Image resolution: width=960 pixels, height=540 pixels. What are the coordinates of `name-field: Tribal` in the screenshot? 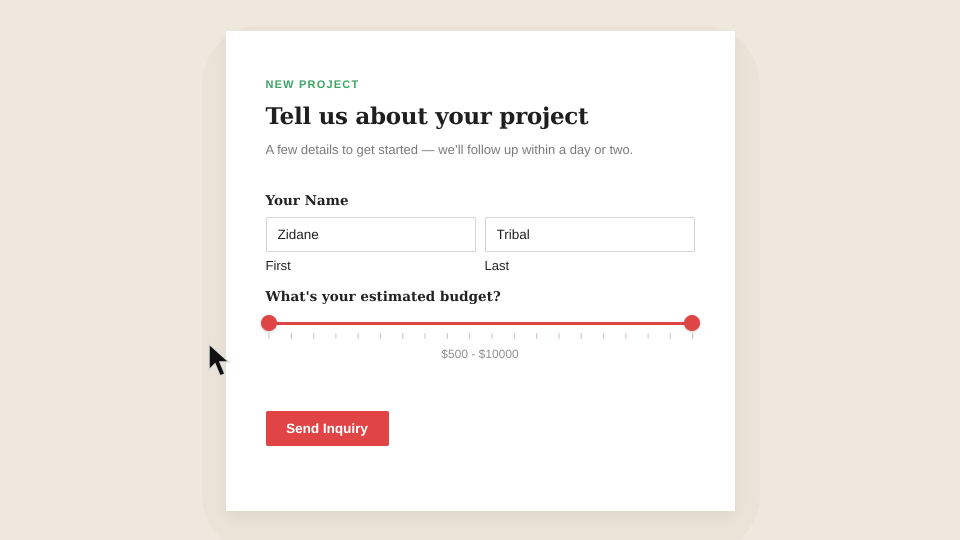 It's located at (589, 234).